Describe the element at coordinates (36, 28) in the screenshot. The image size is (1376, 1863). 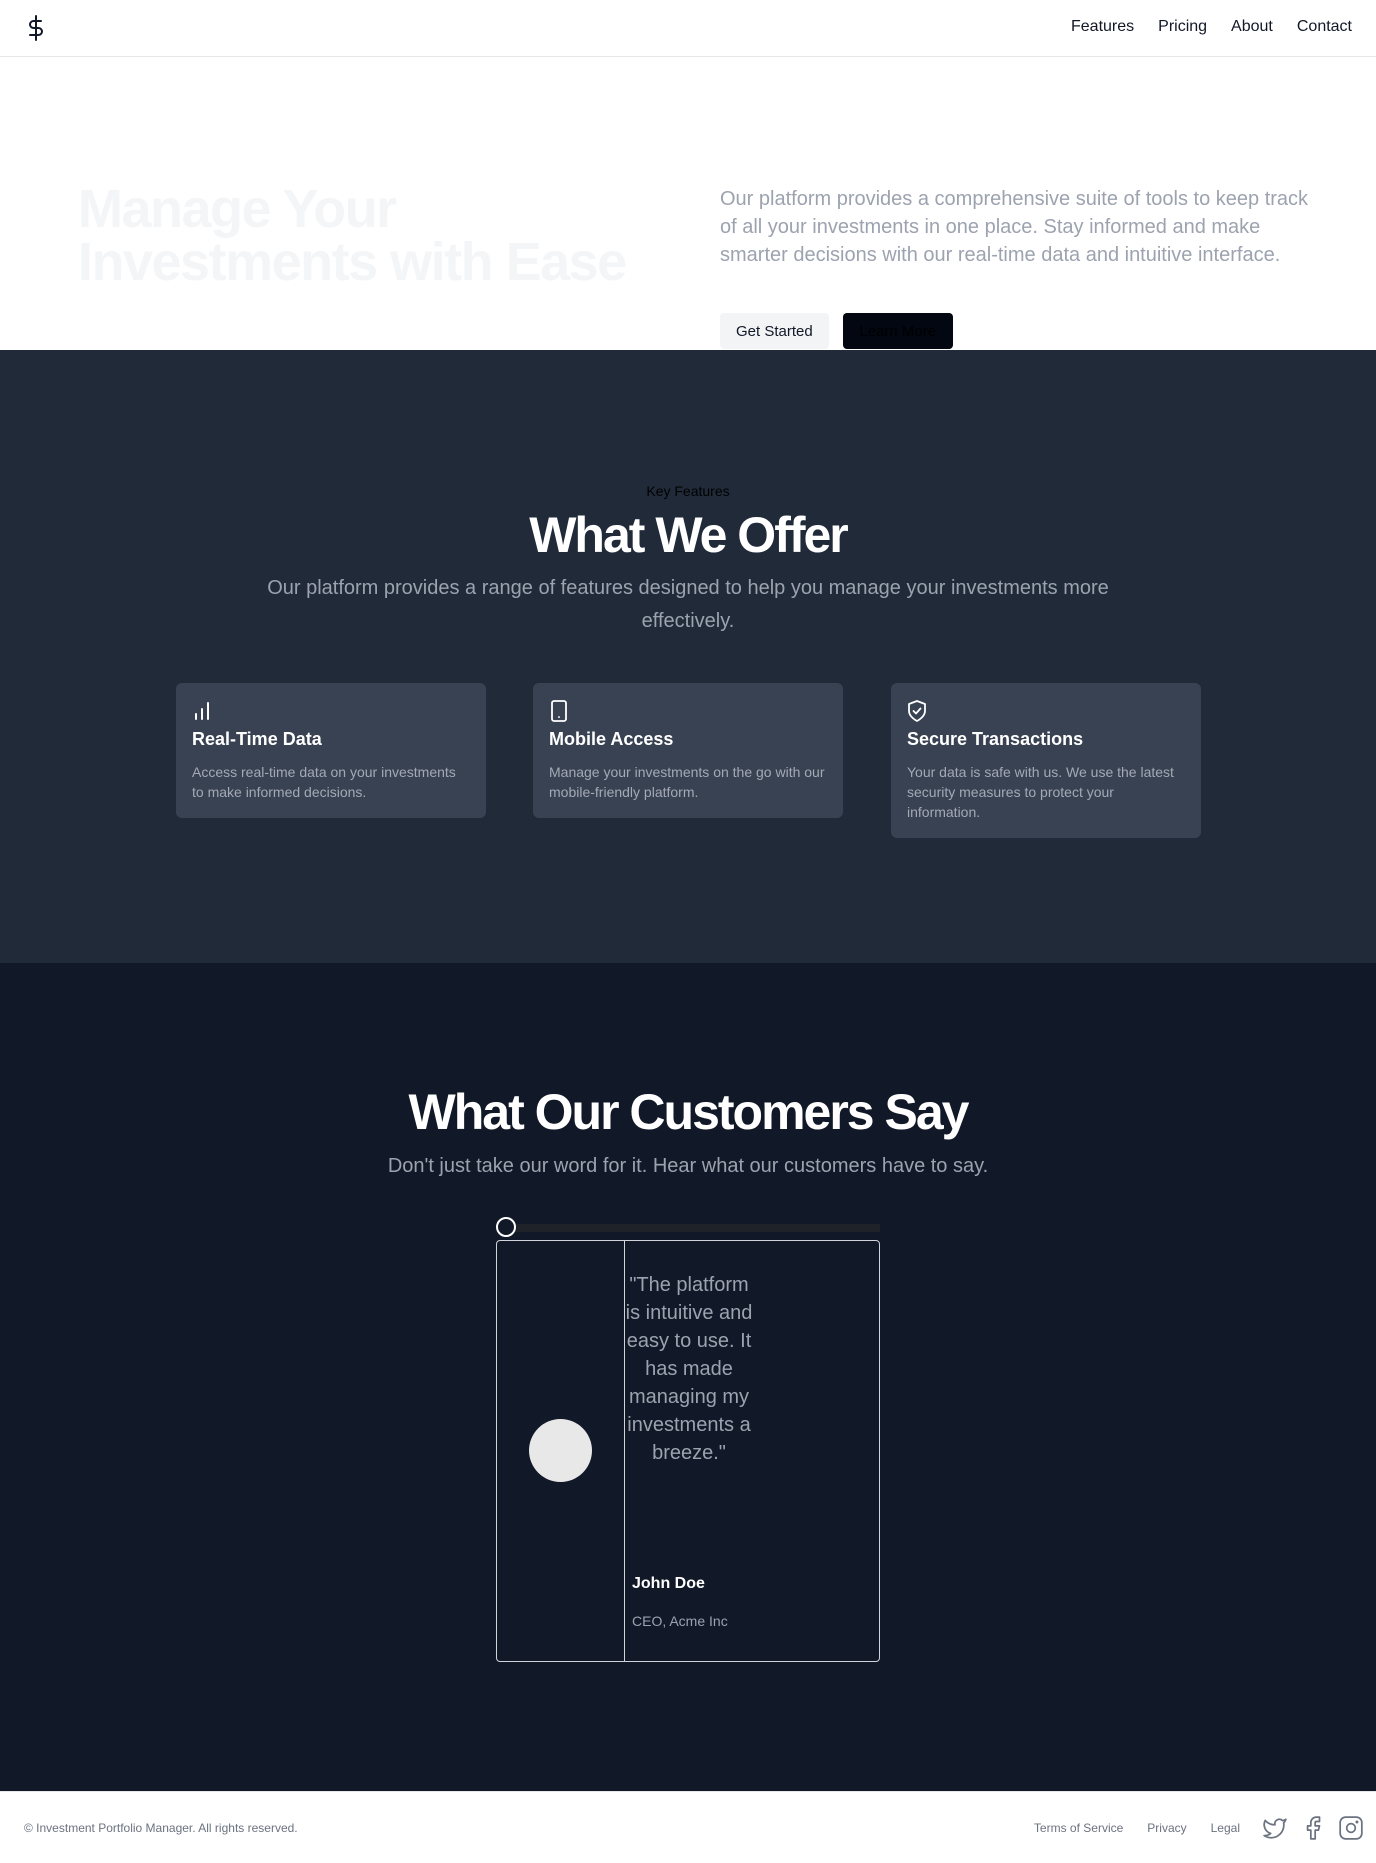
I see `dollar-sign-icon` at that location.